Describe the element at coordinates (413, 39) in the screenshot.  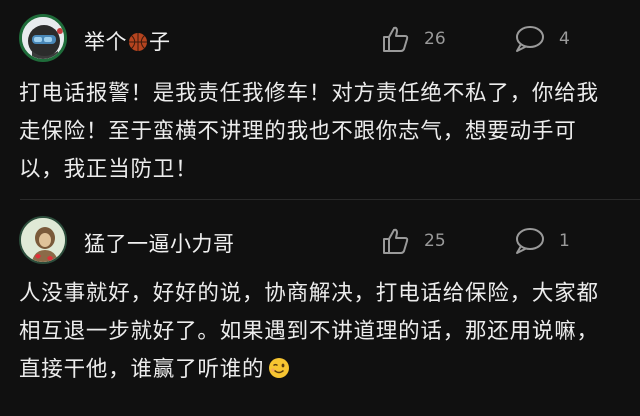
I see `like-button: 26` at that location.